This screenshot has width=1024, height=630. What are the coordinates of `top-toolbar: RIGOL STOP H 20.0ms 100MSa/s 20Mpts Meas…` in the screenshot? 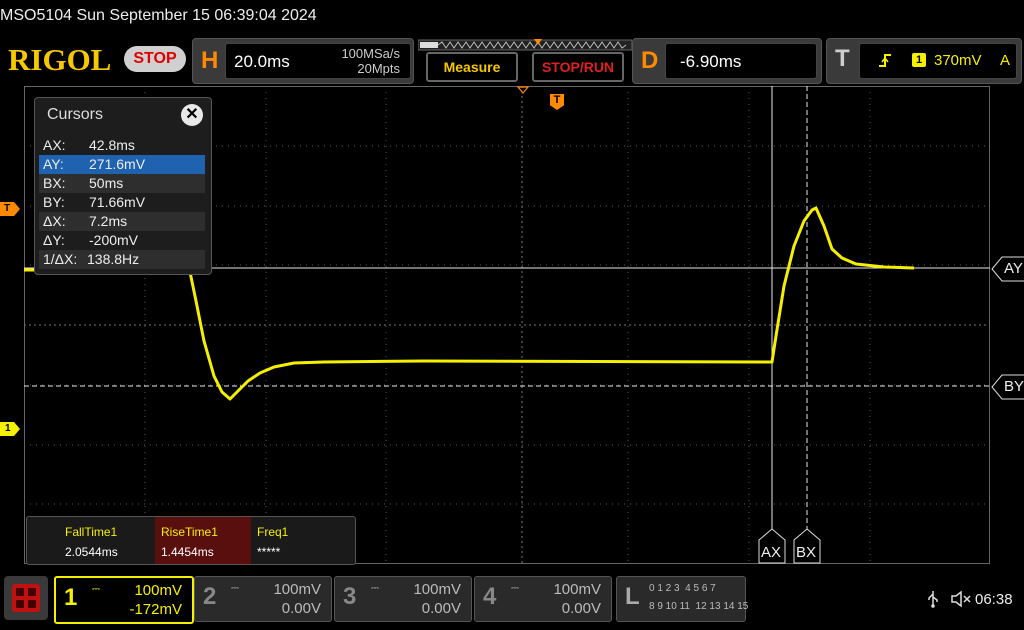 It's located at (512, 60).